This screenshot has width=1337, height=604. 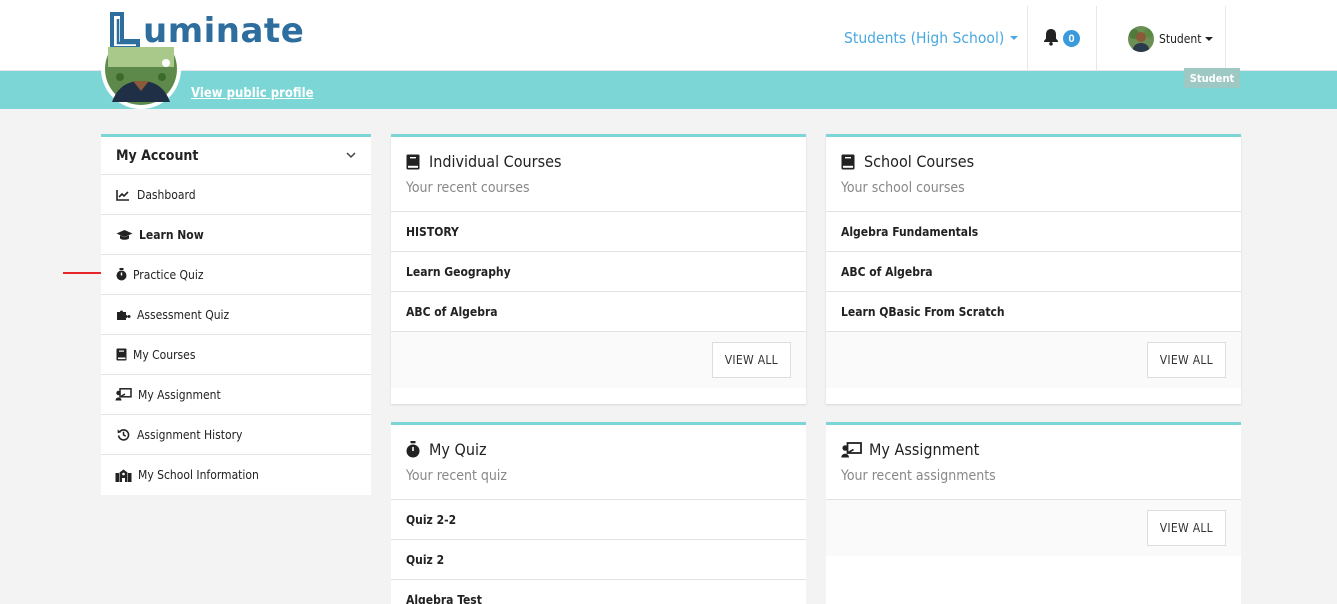 What do you see at coordinates (598, 520) in the screenshot?
I see `quiz-row: Quiz 2-2` at bounding box center [598, 520].